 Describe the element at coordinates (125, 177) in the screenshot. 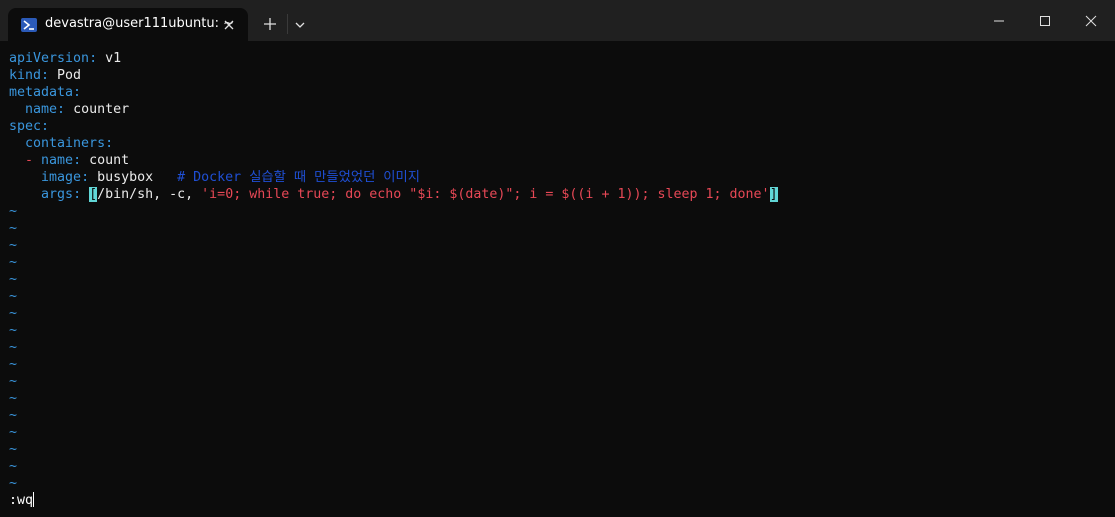

I see `yaml-value: busybox` at that location.